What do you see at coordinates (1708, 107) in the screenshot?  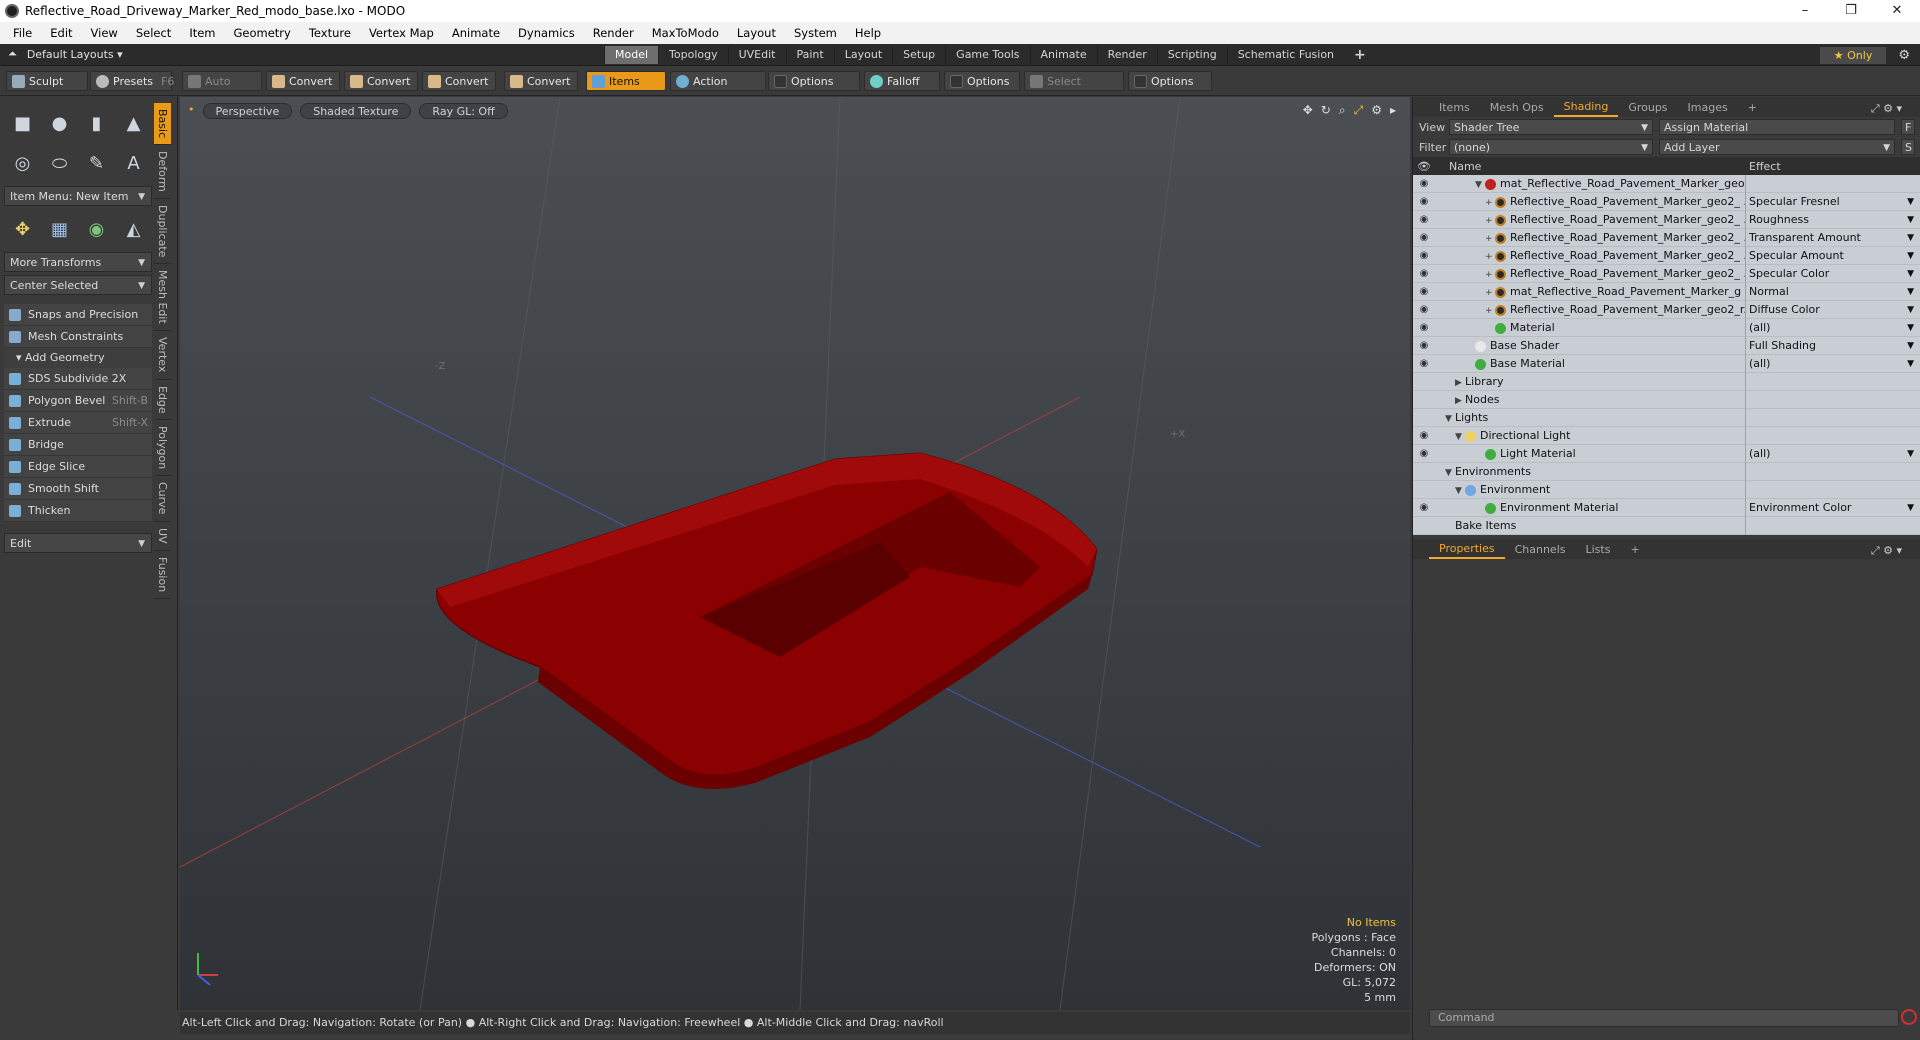 I see `tab-images: Images` at bounding box center [1708, 107].